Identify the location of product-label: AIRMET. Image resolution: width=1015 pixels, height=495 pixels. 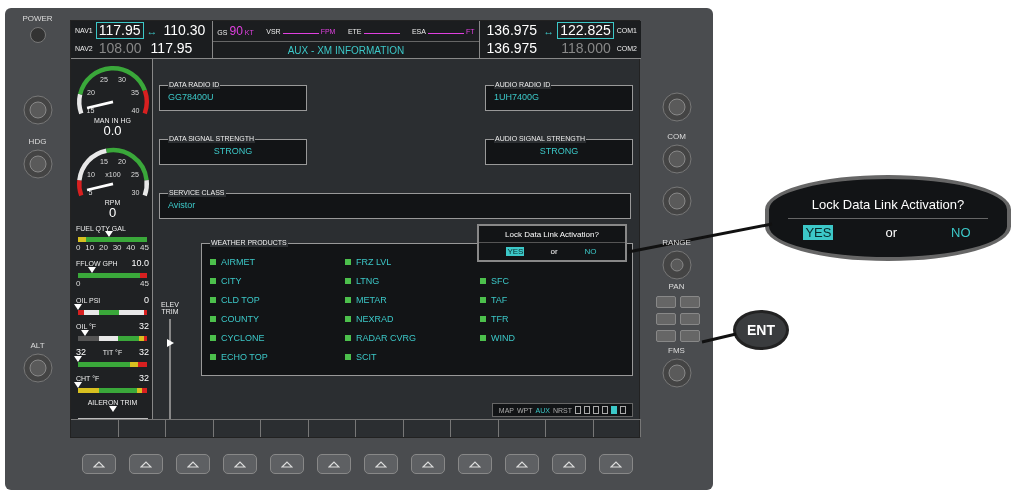
(238, 261).